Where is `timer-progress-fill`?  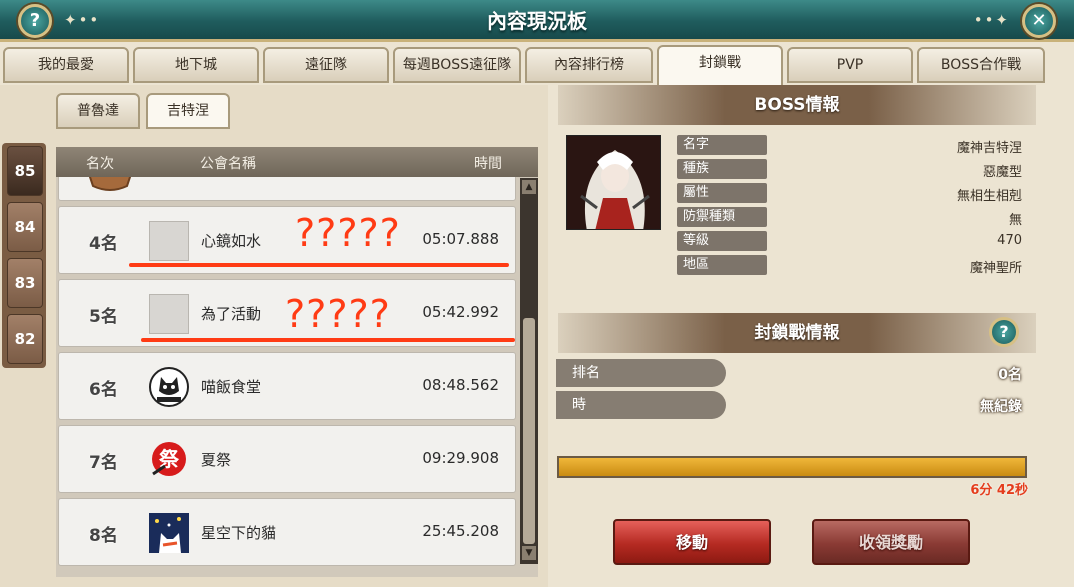
timer-progress-fill is located at coordinates (792, 467).